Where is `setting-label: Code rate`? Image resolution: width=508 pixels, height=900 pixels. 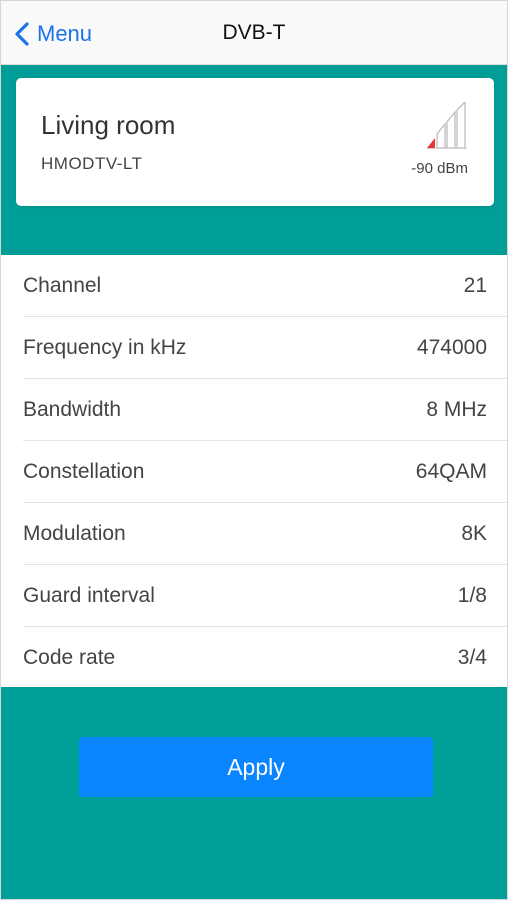 setting-label: Code rate is located at coordinates (69, 657).